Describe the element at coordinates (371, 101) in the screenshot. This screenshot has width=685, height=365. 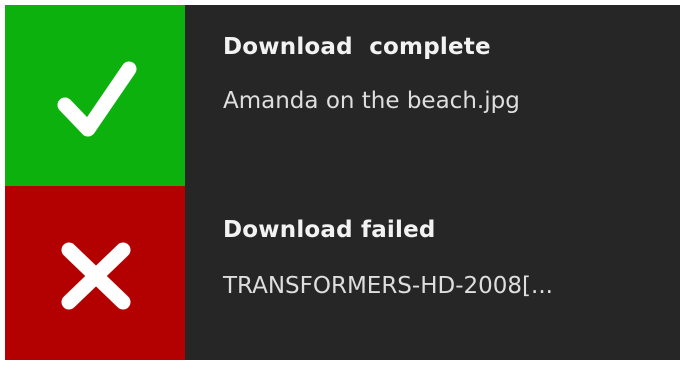
I see `notification-filename: Amanda on the beach.jpg` at that location.